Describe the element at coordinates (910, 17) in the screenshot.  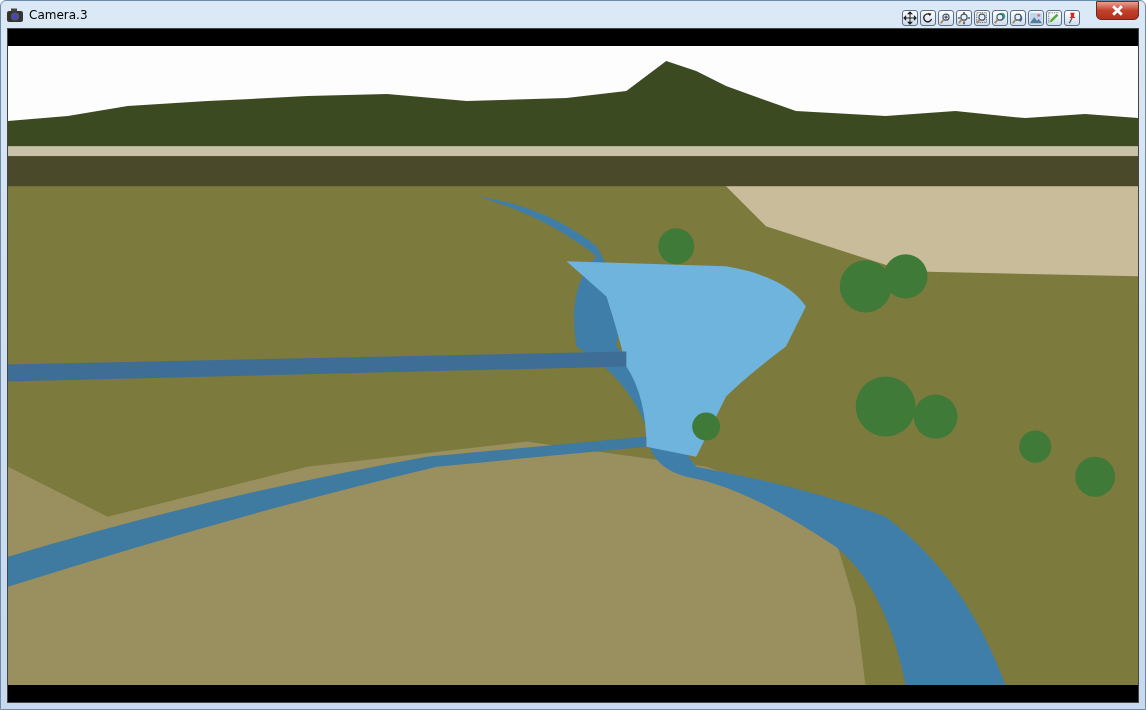
I see `crosshair-arrows-icon` at that location.